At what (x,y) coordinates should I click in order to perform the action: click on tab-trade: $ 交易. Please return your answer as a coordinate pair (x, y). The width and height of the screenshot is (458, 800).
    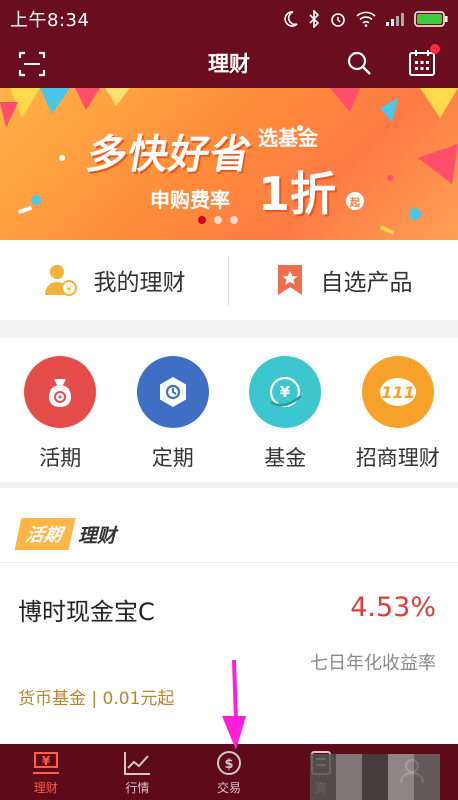
    Looking at the image, I should click on (229, 772).